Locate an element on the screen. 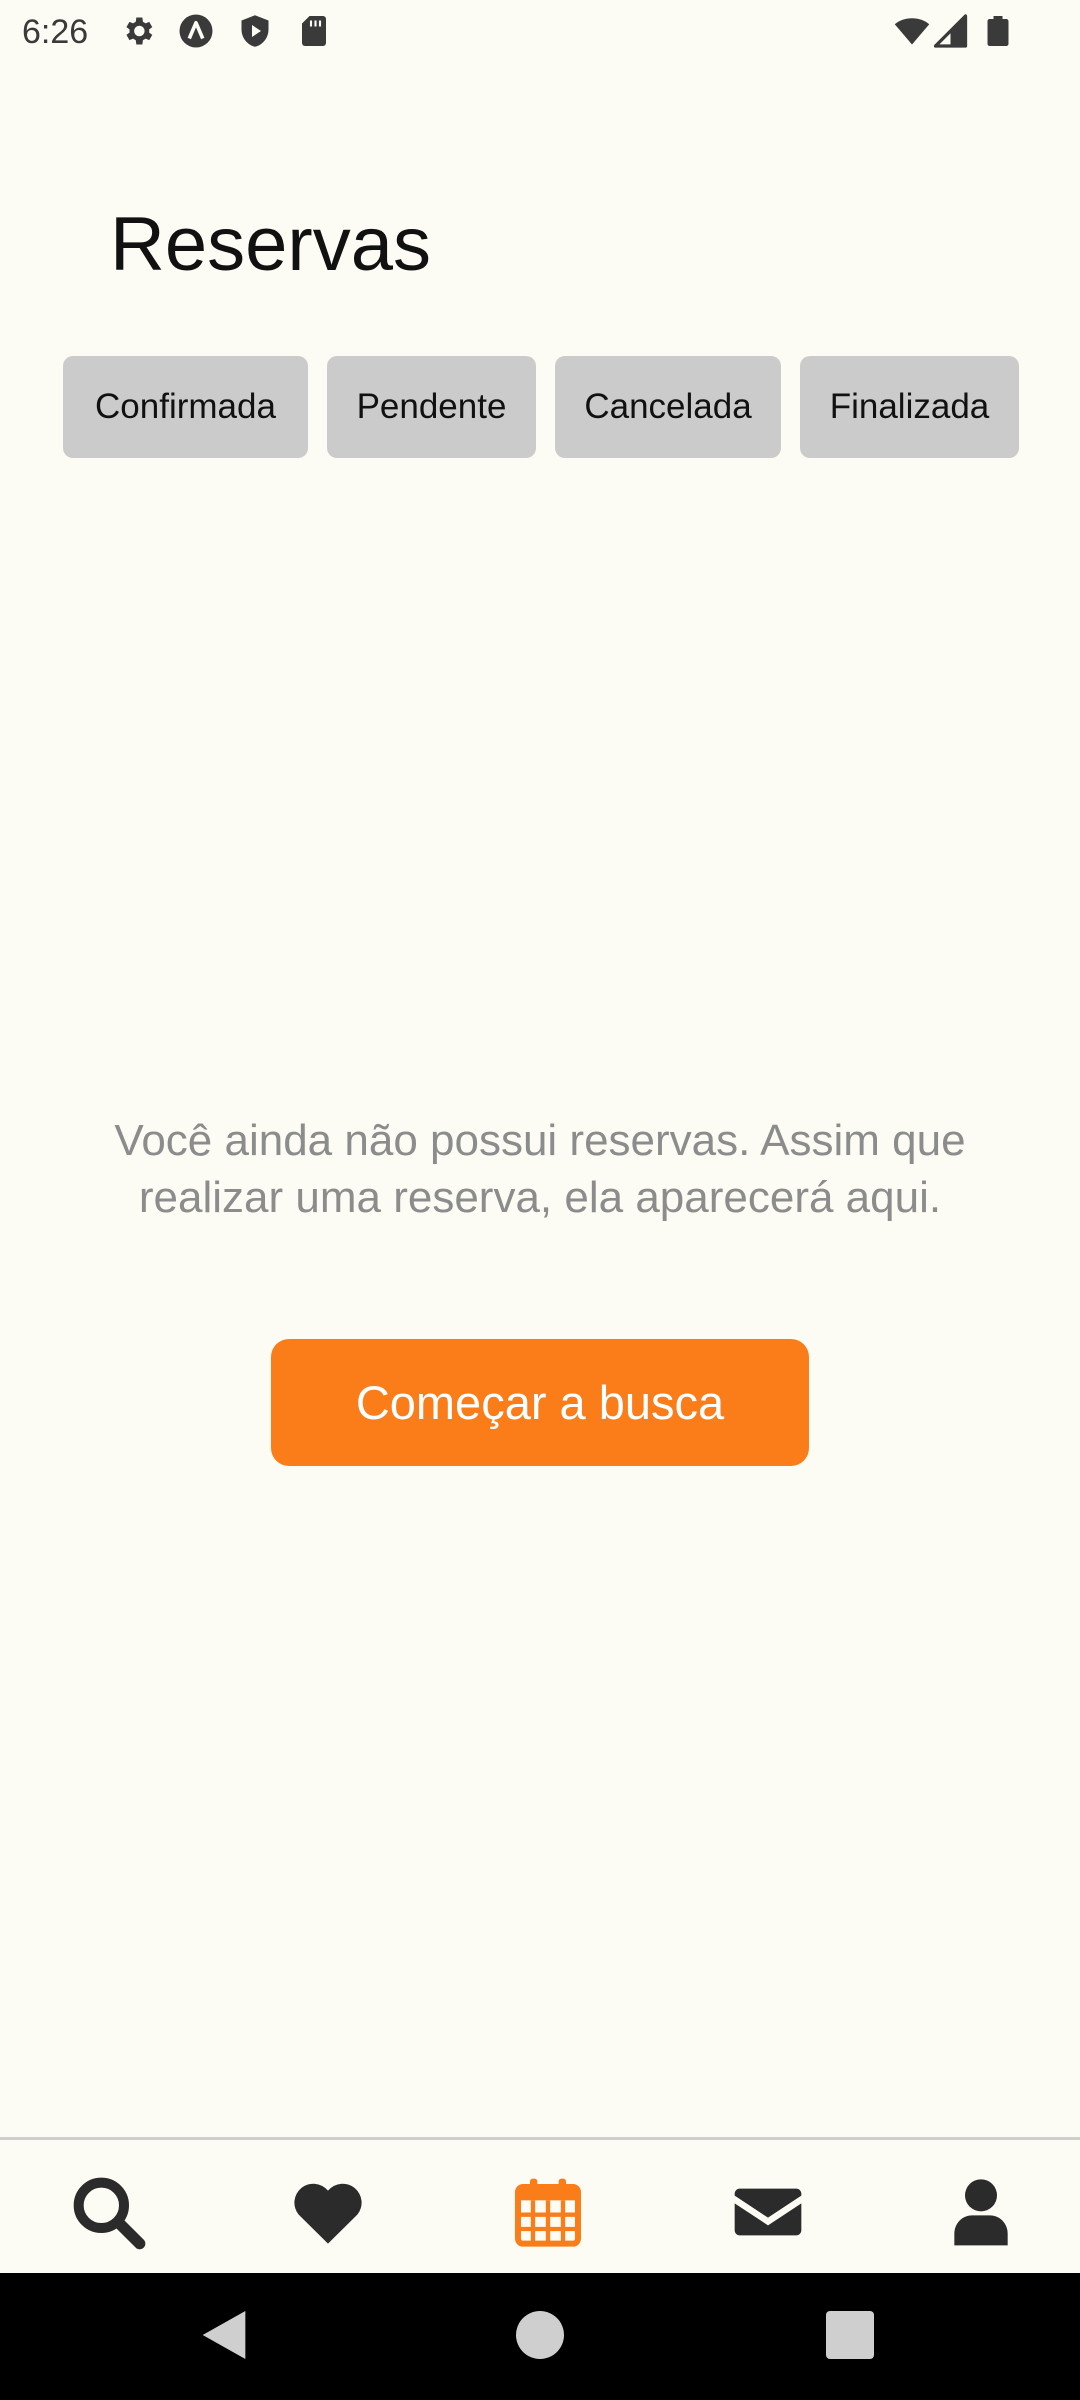 The width and height of the screenshot is (1080, 2400). filter-chip-cancelada: Cancelada is located at coordinates (668, 407).